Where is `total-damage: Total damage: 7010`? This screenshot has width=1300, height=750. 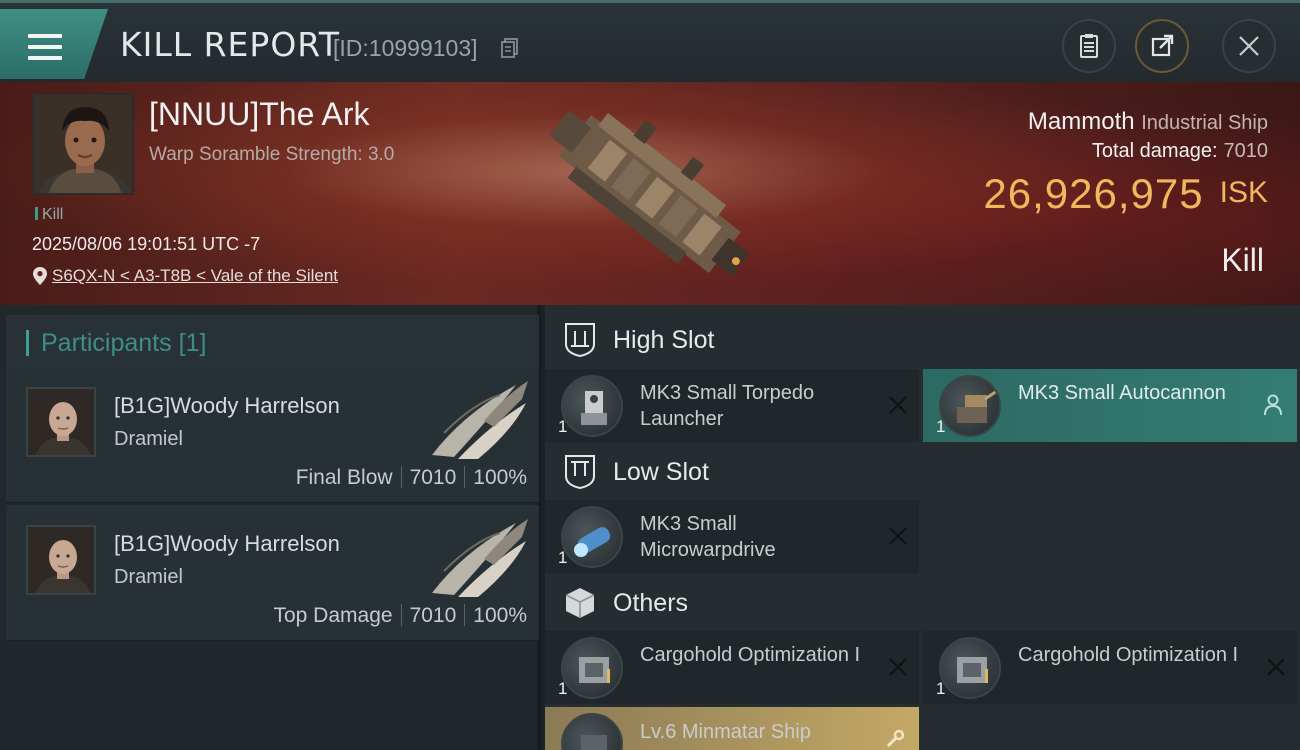
total-damage: Total damage: 7010 is located at coordinates (1180, 151).